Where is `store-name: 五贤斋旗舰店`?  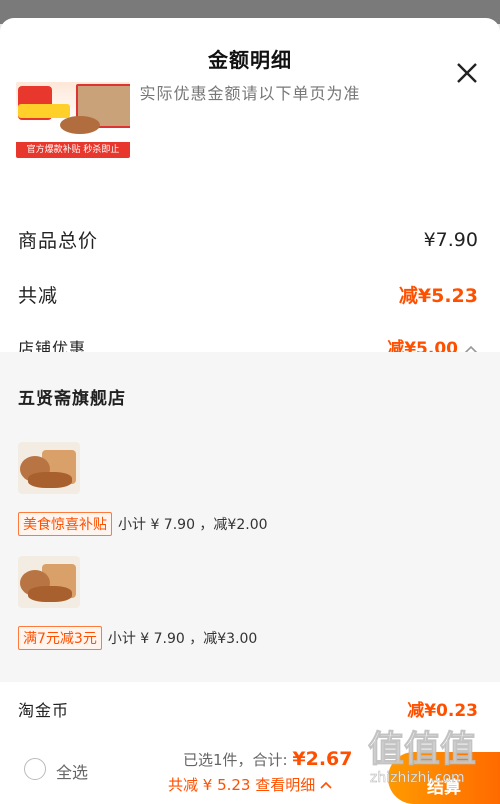 store-name: 五贤斋旗舰店 is located at coordinates (72, 399).